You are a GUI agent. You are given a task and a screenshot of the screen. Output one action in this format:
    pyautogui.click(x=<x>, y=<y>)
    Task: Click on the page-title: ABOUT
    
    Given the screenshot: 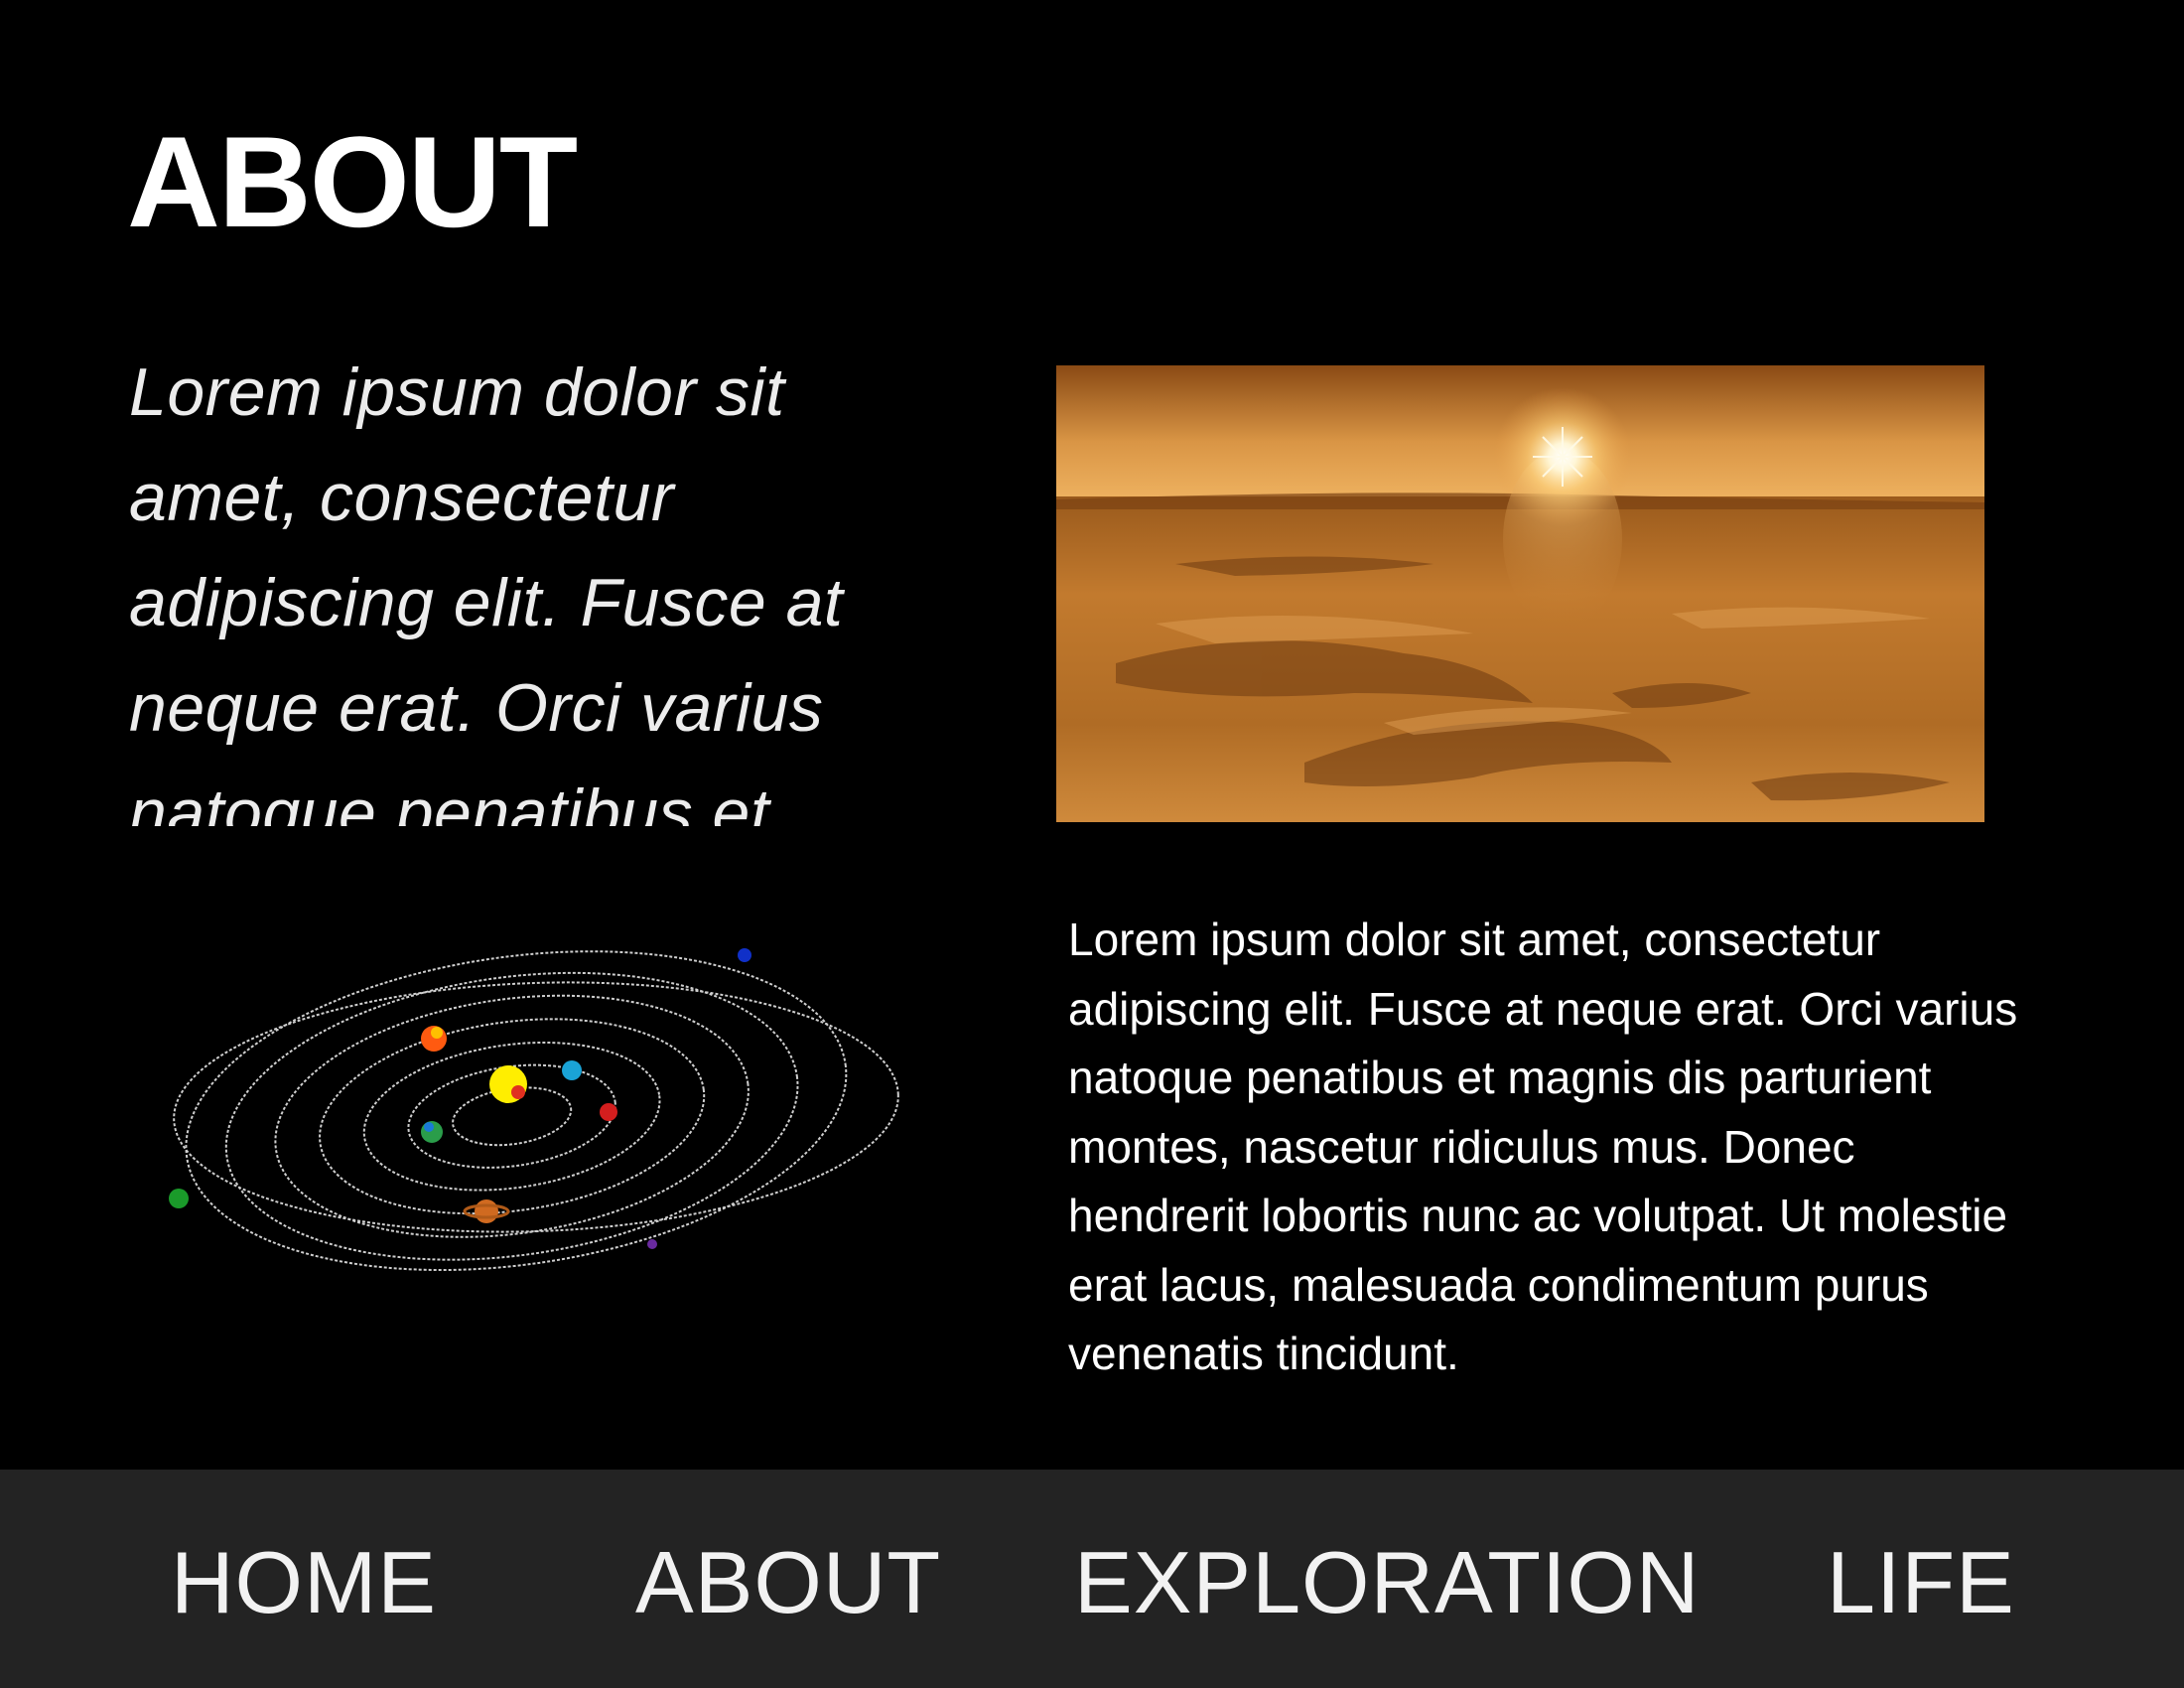 What is the action you would take?
    pyautogui.click(x=352, y=181)
    